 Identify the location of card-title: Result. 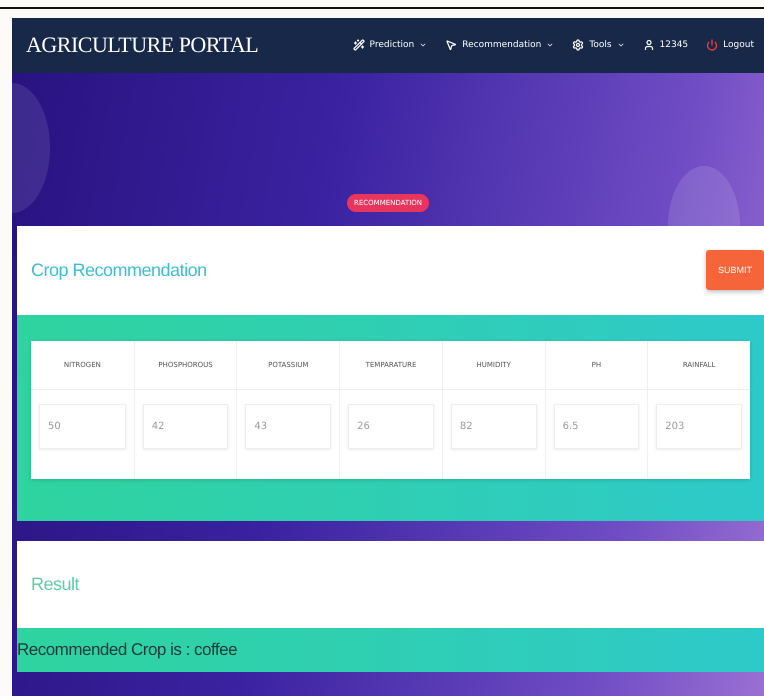
(55, 584).